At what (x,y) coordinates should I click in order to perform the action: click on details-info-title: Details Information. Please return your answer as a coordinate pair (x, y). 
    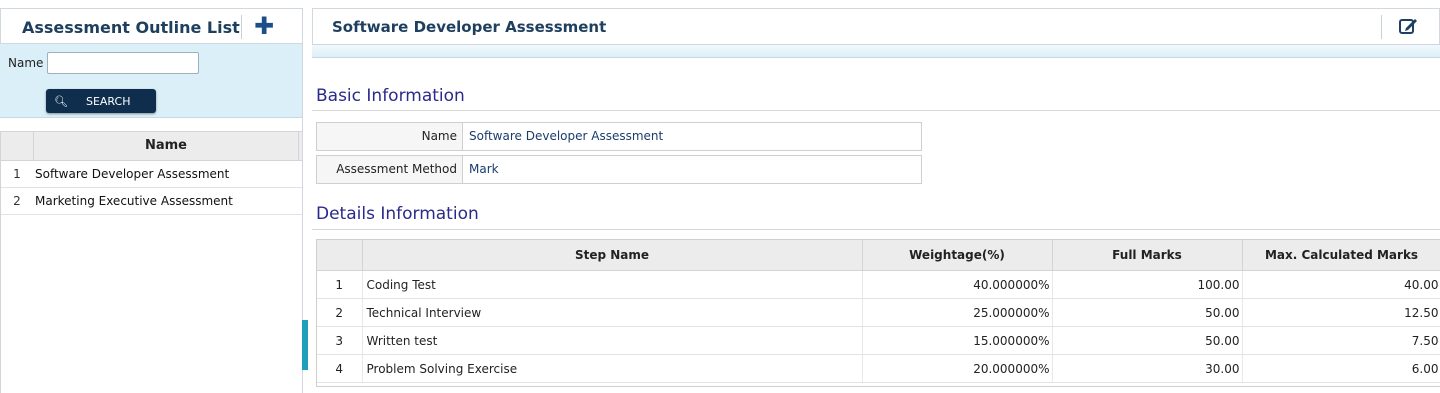
    Looking at the image, I should click on (397, 214).